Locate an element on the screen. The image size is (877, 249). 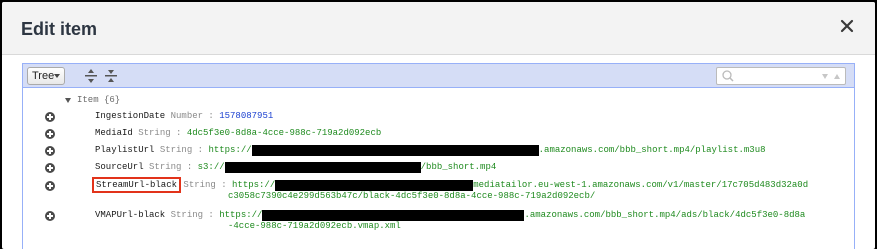
field-value-suffix: /bbb_short.mp4 is located at coordinates (459, 167).